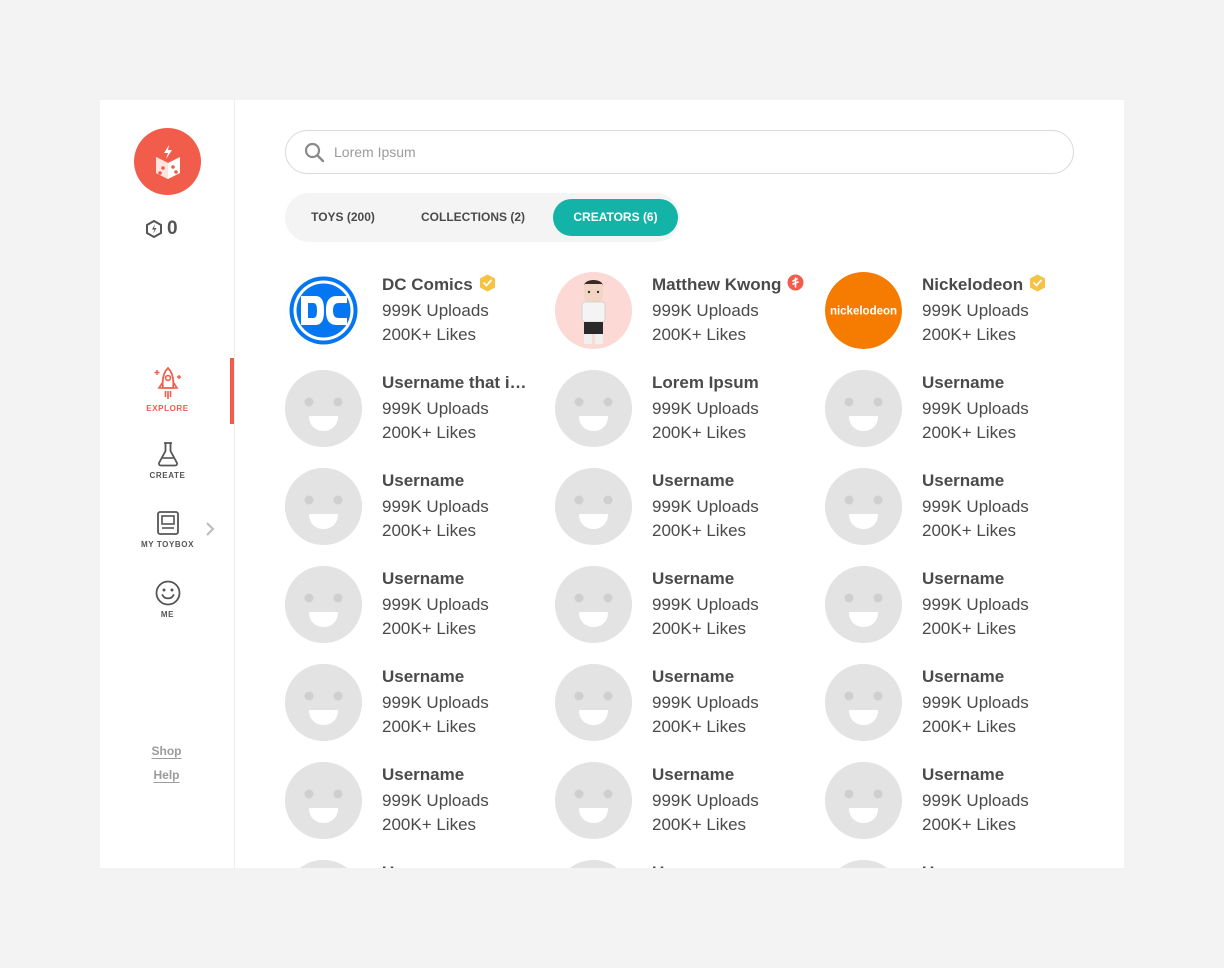 The image size is (1224, 968). I want to click on creator-card: DC Comics 999K Uploads 200K+ Likes, so click(415, 312).